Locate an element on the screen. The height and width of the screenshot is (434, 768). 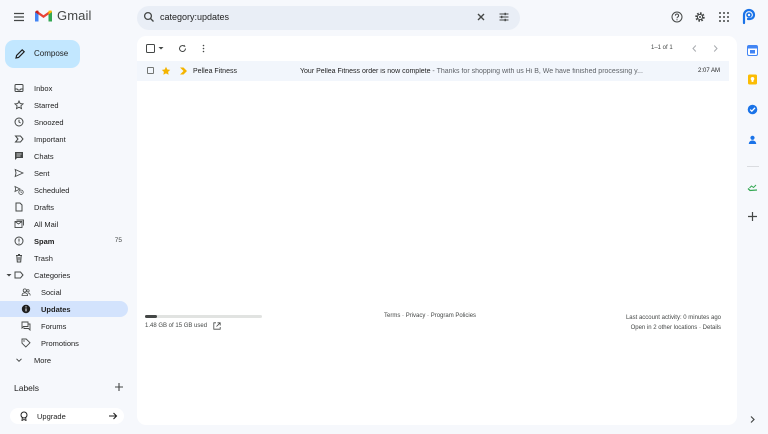
sidebar-item-label: Spam is located at coordinates (44, 241).